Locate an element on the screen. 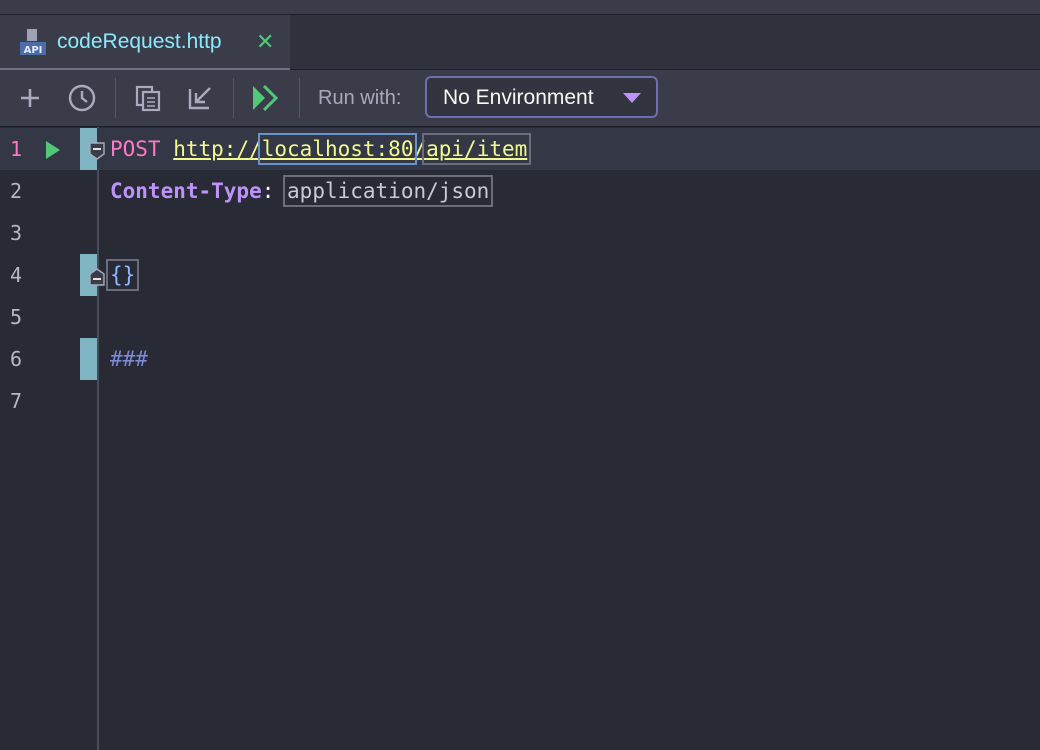  line-number: 2 is located at coordinates (16, 191).